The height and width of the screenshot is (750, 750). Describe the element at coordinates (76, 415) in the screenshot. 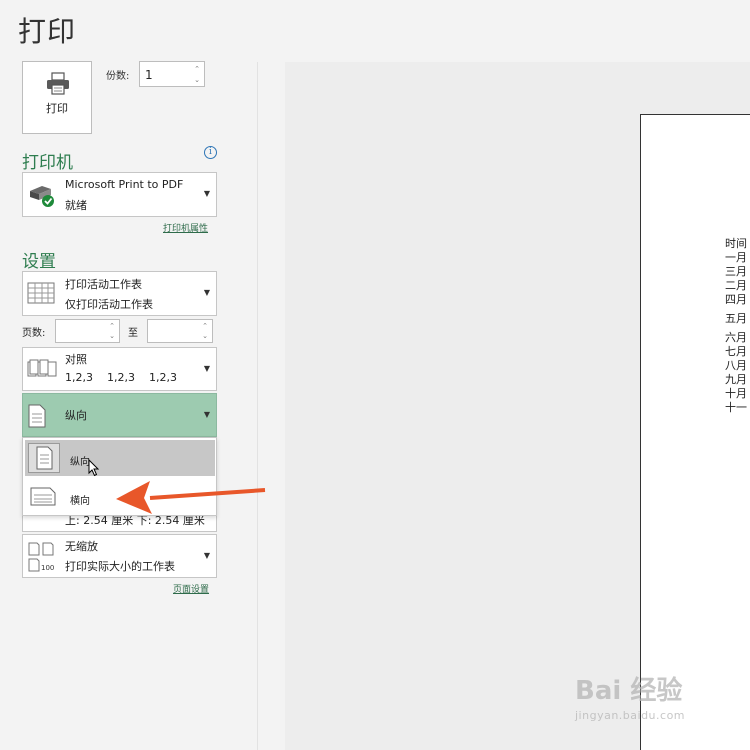

I see `orientation-selected: 纵向` at that location.